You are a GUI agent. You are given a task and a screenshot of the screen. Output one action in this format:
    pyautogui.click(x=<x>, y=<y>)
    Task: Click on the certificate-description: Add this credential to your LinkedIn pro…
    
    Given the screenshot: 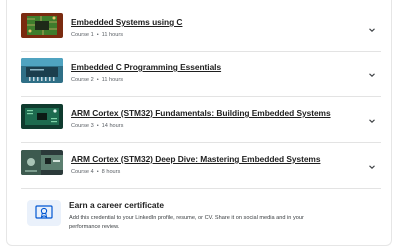 What is the action you would take?
    pyautogui.click(x=186, y=222)
    